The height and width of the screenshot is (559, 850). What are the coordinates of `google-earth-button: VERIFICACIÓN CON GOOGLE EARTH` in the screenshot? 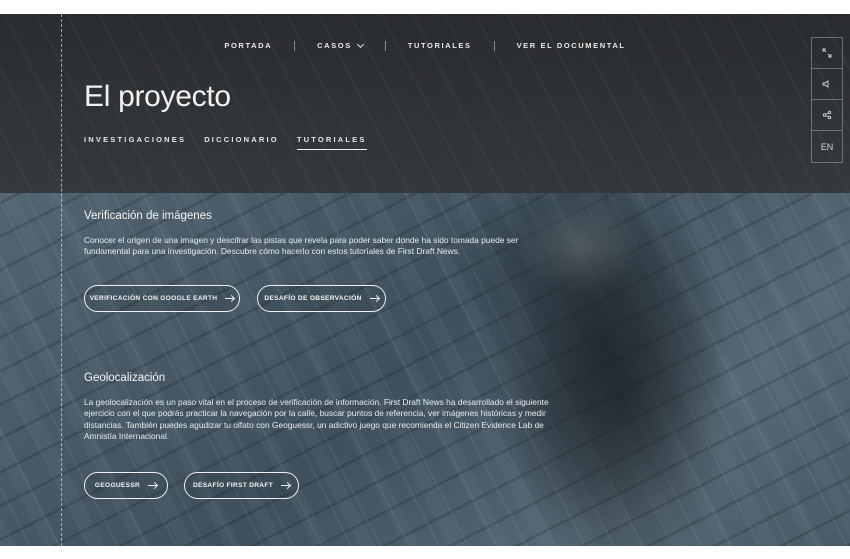 It's located at (162, 298).